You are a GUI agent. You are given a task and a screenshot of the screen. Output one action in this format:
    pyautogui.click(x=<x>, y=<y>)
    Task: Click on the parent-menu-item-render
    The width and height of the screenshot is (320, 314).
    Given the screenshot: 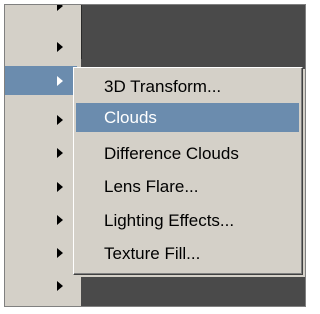 What is the action you would take?
    pyautogui.click(x=41, y=80)
    